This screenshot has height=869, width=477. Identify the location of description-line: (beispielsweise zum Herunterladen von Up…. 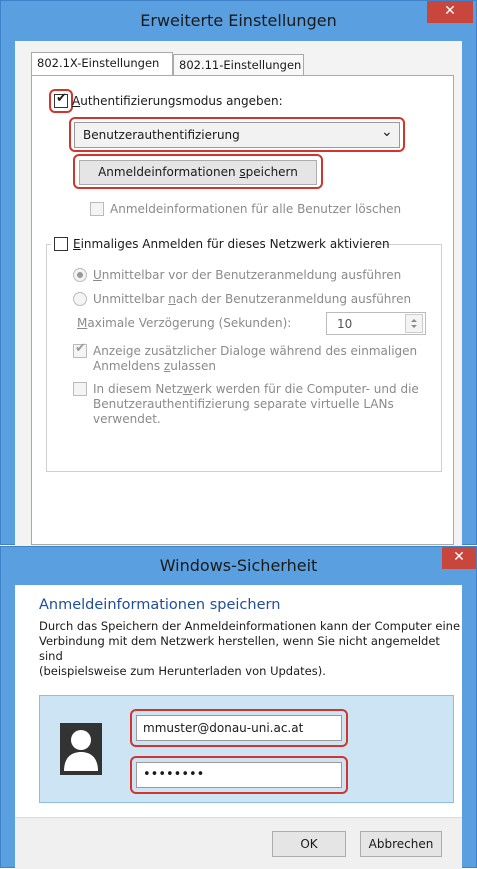
(182, 671).